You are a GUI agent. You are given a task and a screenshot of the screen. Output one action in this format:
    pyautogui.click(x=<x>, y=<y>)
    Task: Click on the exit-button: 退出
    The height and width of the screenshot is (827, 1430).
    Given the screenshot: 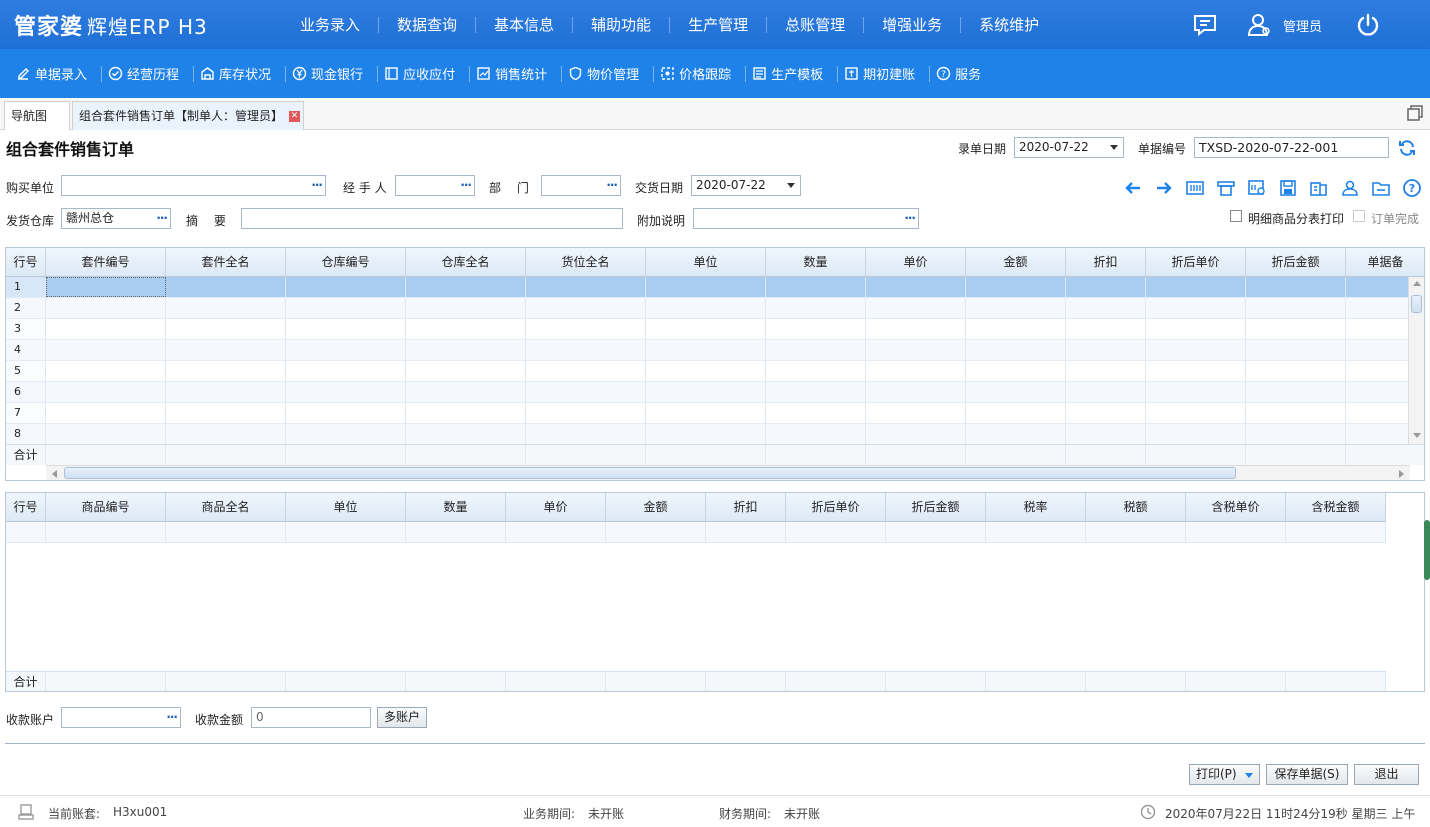 What is the action you would take?
    pyautogui.click(x=1386, y=774)
    